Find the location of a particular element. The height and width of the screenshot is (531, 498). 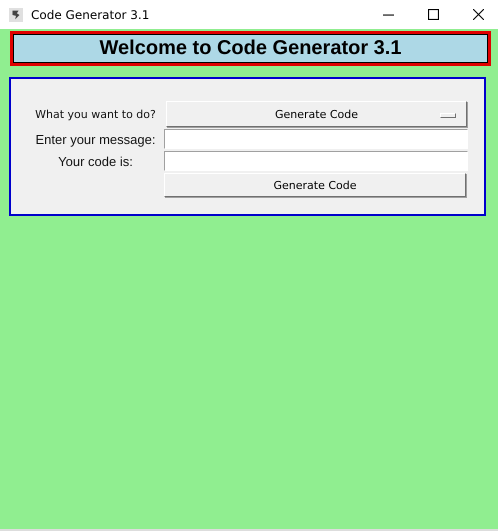

message-label: Enter your message: is located at coordinates (95, 139).